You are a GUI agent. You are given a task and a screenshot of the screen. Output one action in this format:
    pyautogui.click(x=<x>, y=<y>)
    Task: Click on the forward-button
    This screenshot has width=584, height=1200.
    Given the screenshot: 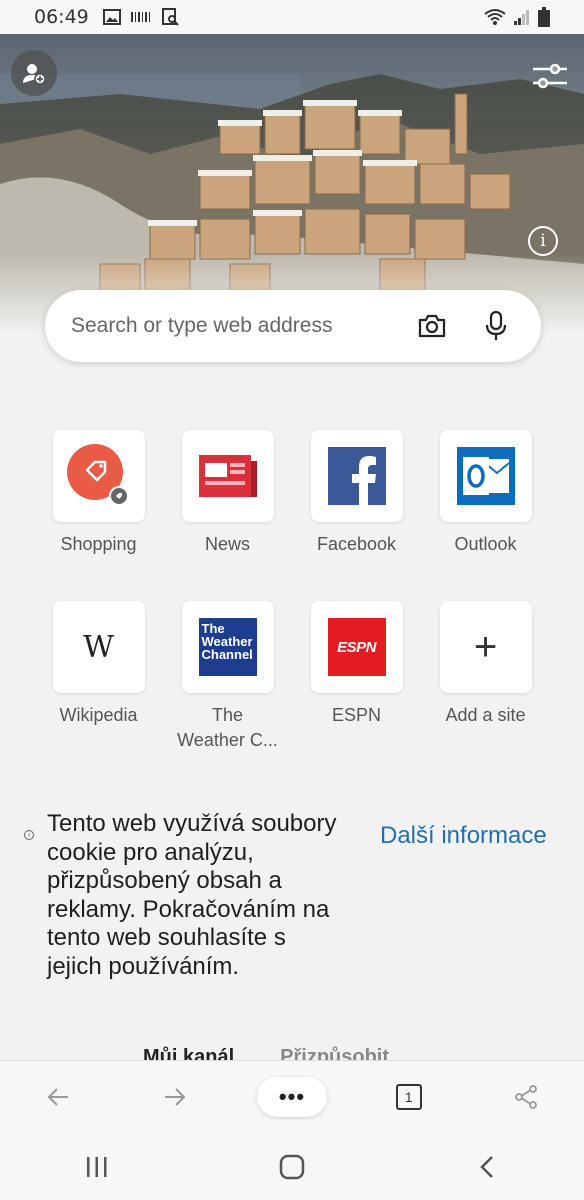 What is the action you would take?
    pyautogui.click(x=175, y=1097)
    